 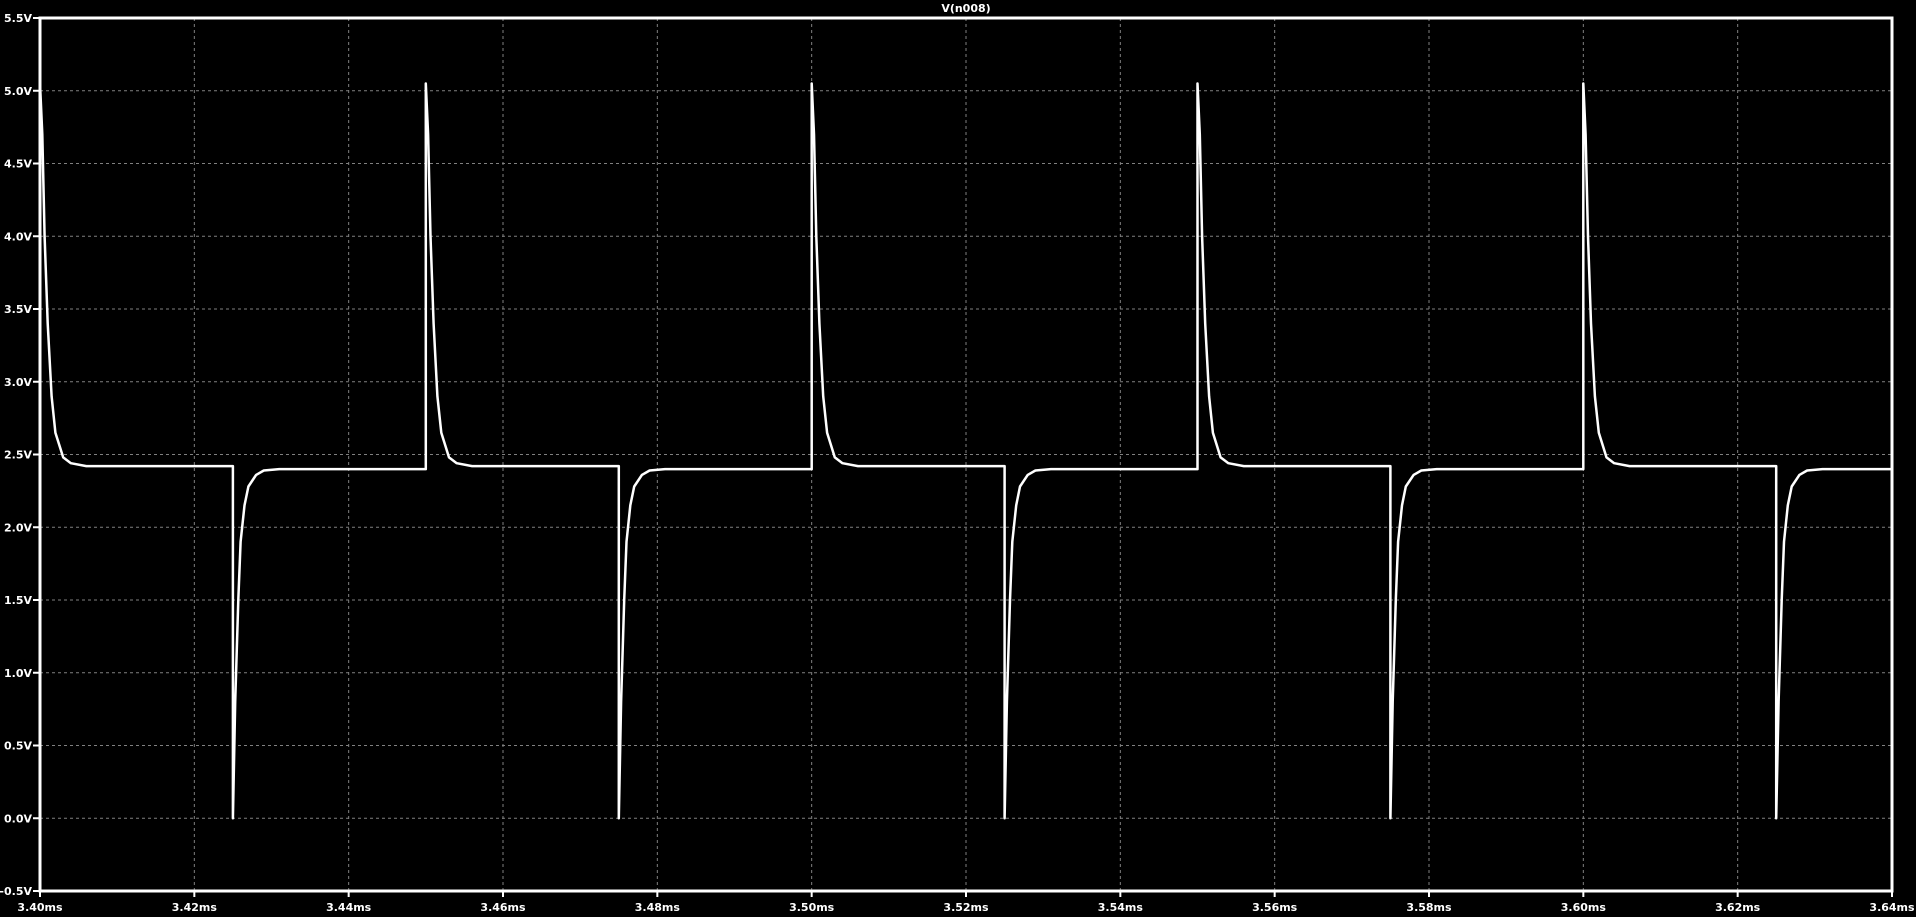 What do you see at coordinates (18, 164) in the screenshot?
I see `y-tick-label: 4.5V` at bounding box center [18, 164].